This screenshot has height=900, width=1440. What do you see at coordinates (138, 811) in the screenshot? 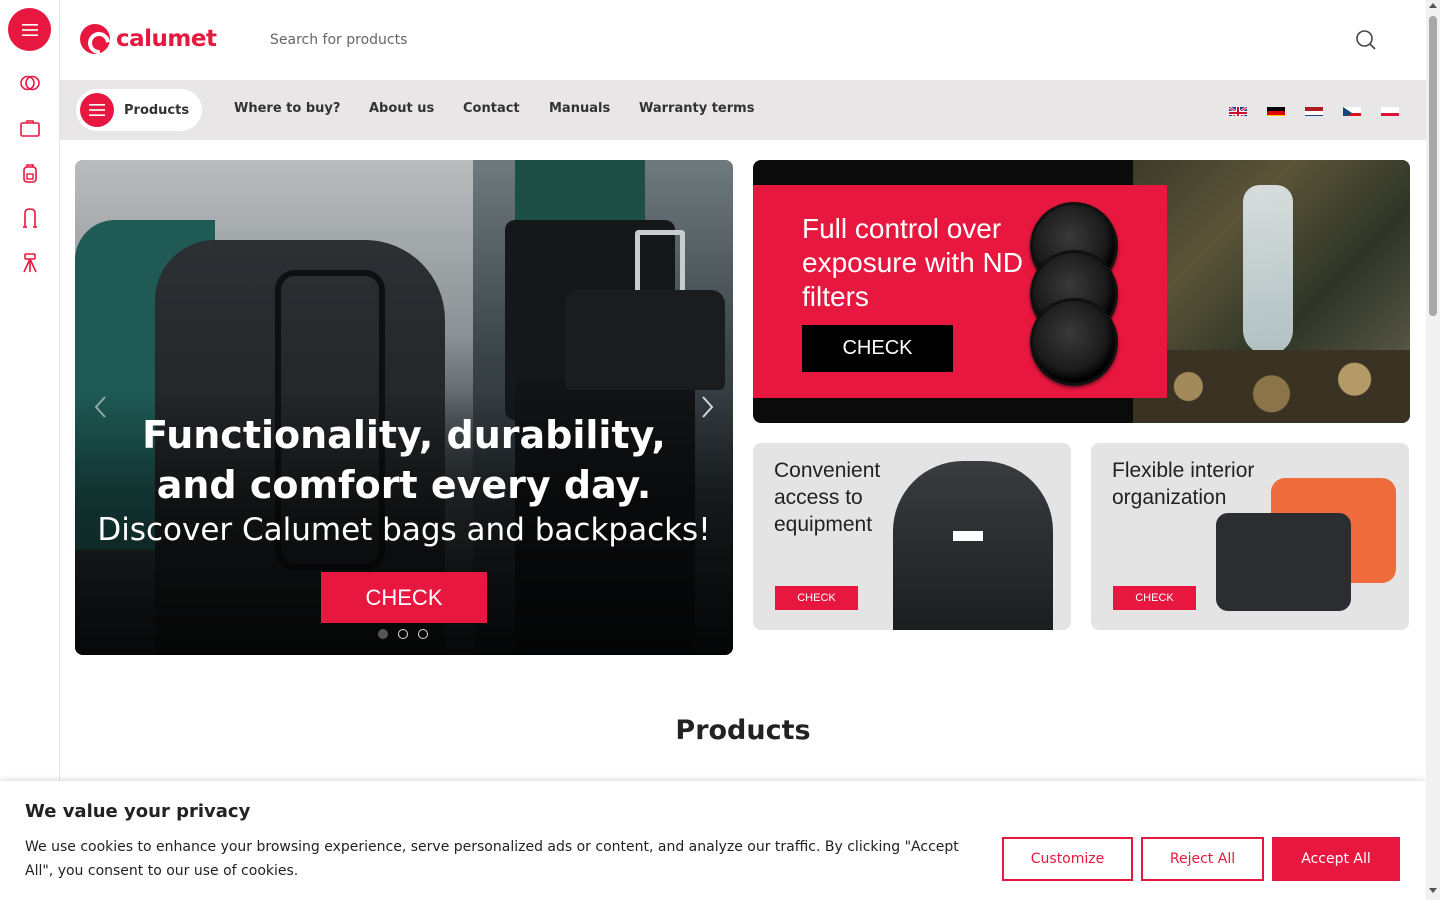
I see `cookie-title: We value your privacy` at bounding box center [138, 811].